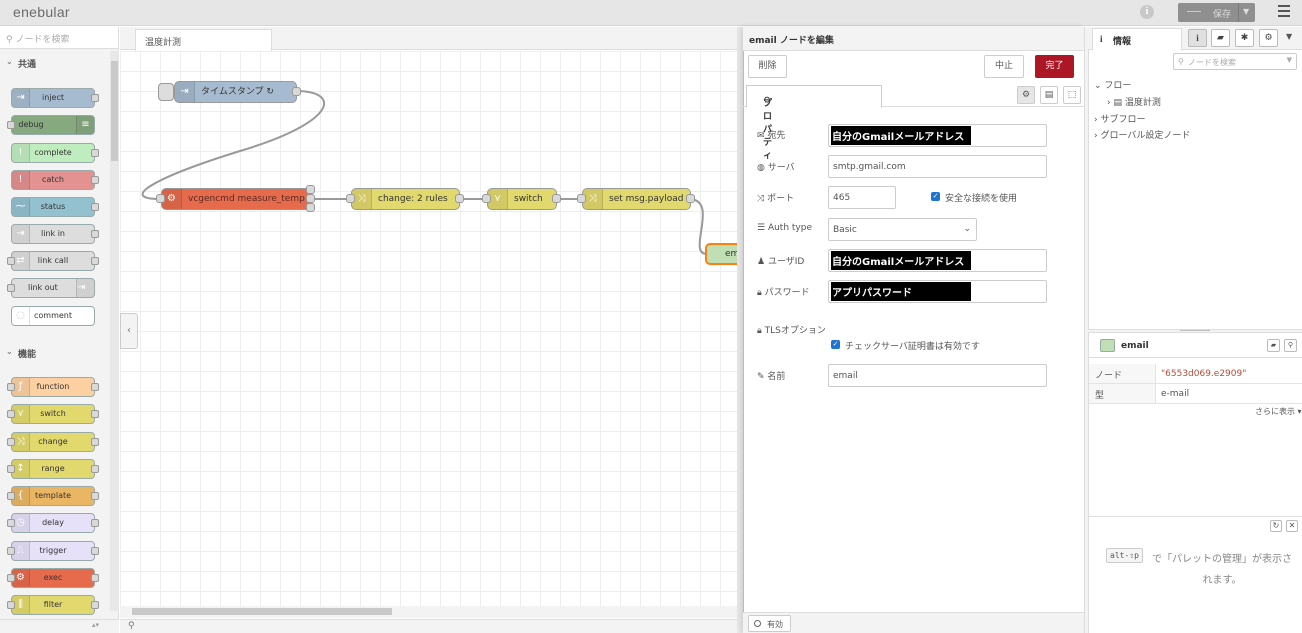  I want to click on refresh-icon: ↻, so click(1276, 526).